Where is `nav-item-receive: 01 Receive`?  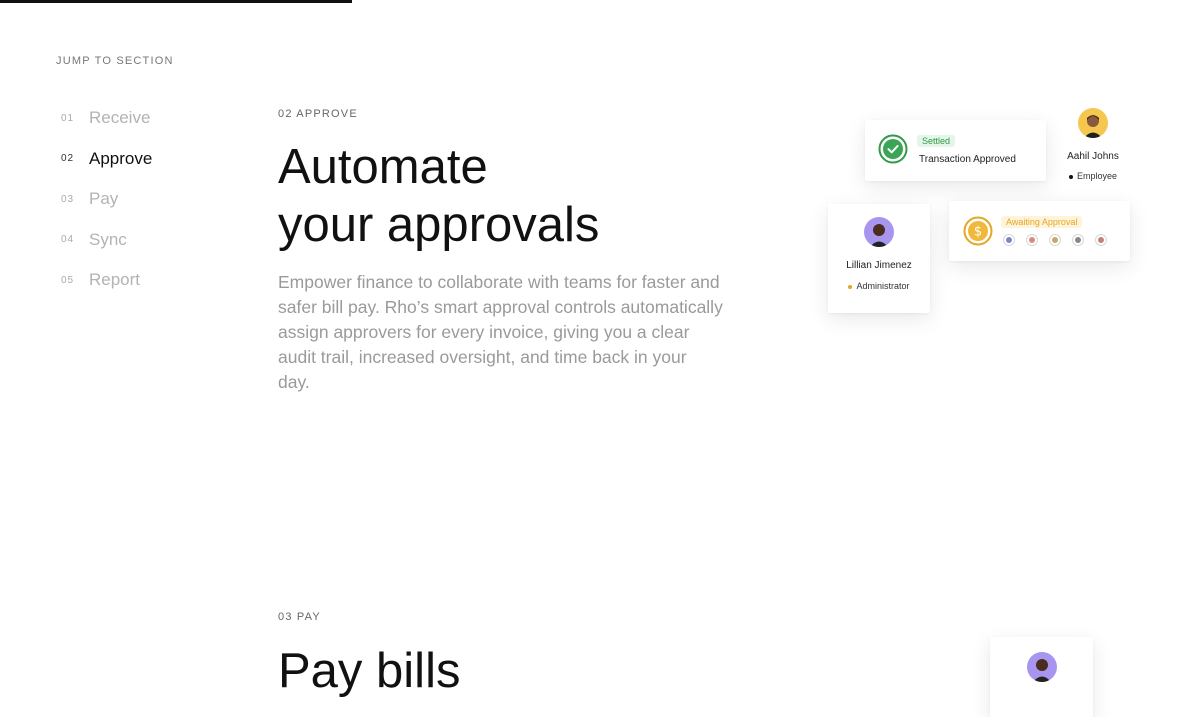
nav-item-receive: 01 Receive is located at coordinates (106, 118).